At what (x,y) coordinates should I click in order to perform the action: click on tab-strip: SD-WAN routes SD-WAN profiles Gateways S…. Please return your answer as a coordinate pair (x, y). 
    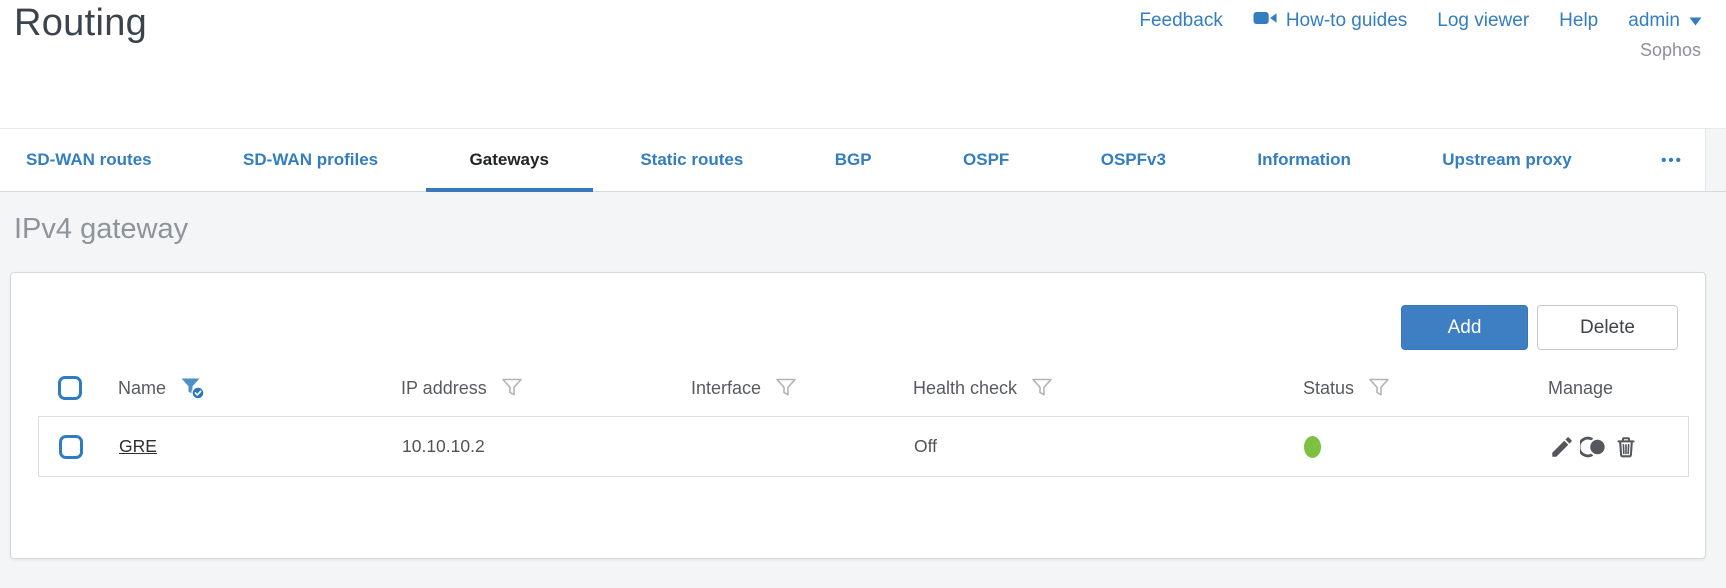
    Looking at the image, I should click on (863, 160).